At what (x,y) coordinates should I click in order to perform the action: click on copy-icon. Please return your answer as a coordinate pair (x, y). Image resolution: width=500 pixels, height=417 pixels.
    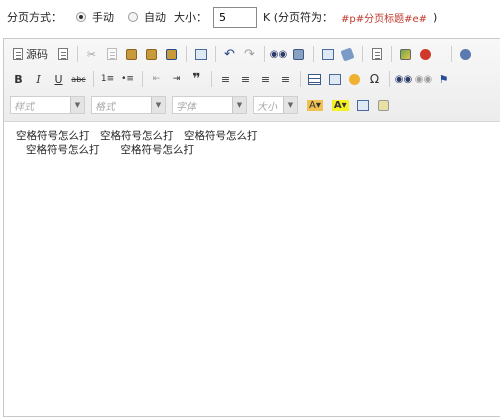
    Looking at the image, I should click on (111, 54).